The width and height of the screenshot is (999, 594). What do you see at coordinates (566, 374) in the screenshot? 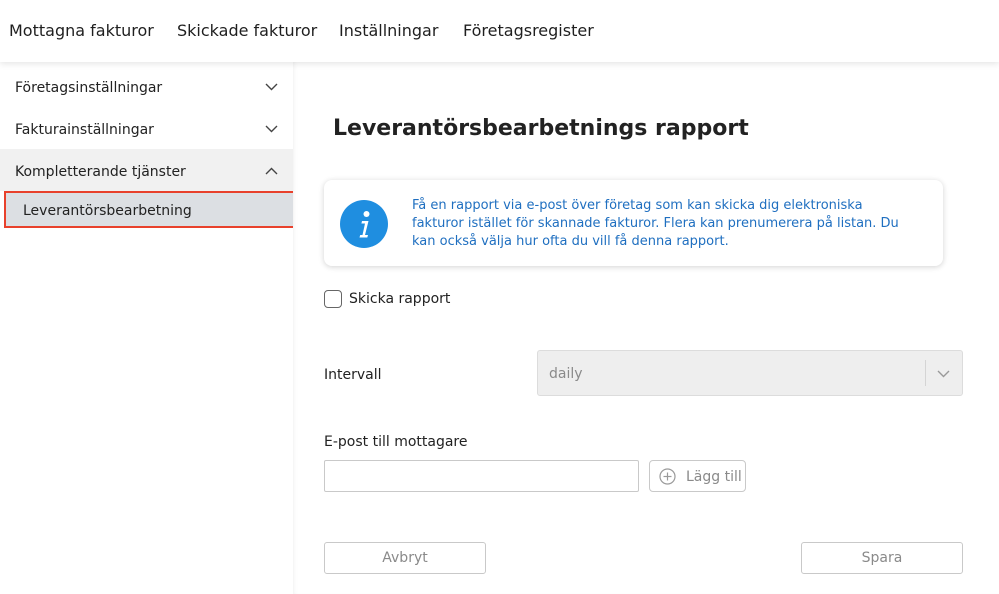
I see `interval-select-value: daily` at bounding box center [566, 374].